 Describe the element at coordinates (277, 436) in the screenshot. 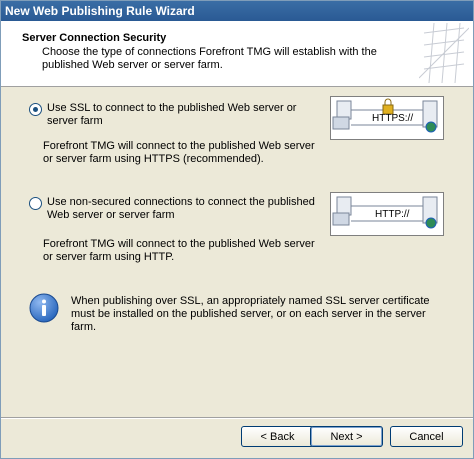

I see `back-button: < Back` at that location.